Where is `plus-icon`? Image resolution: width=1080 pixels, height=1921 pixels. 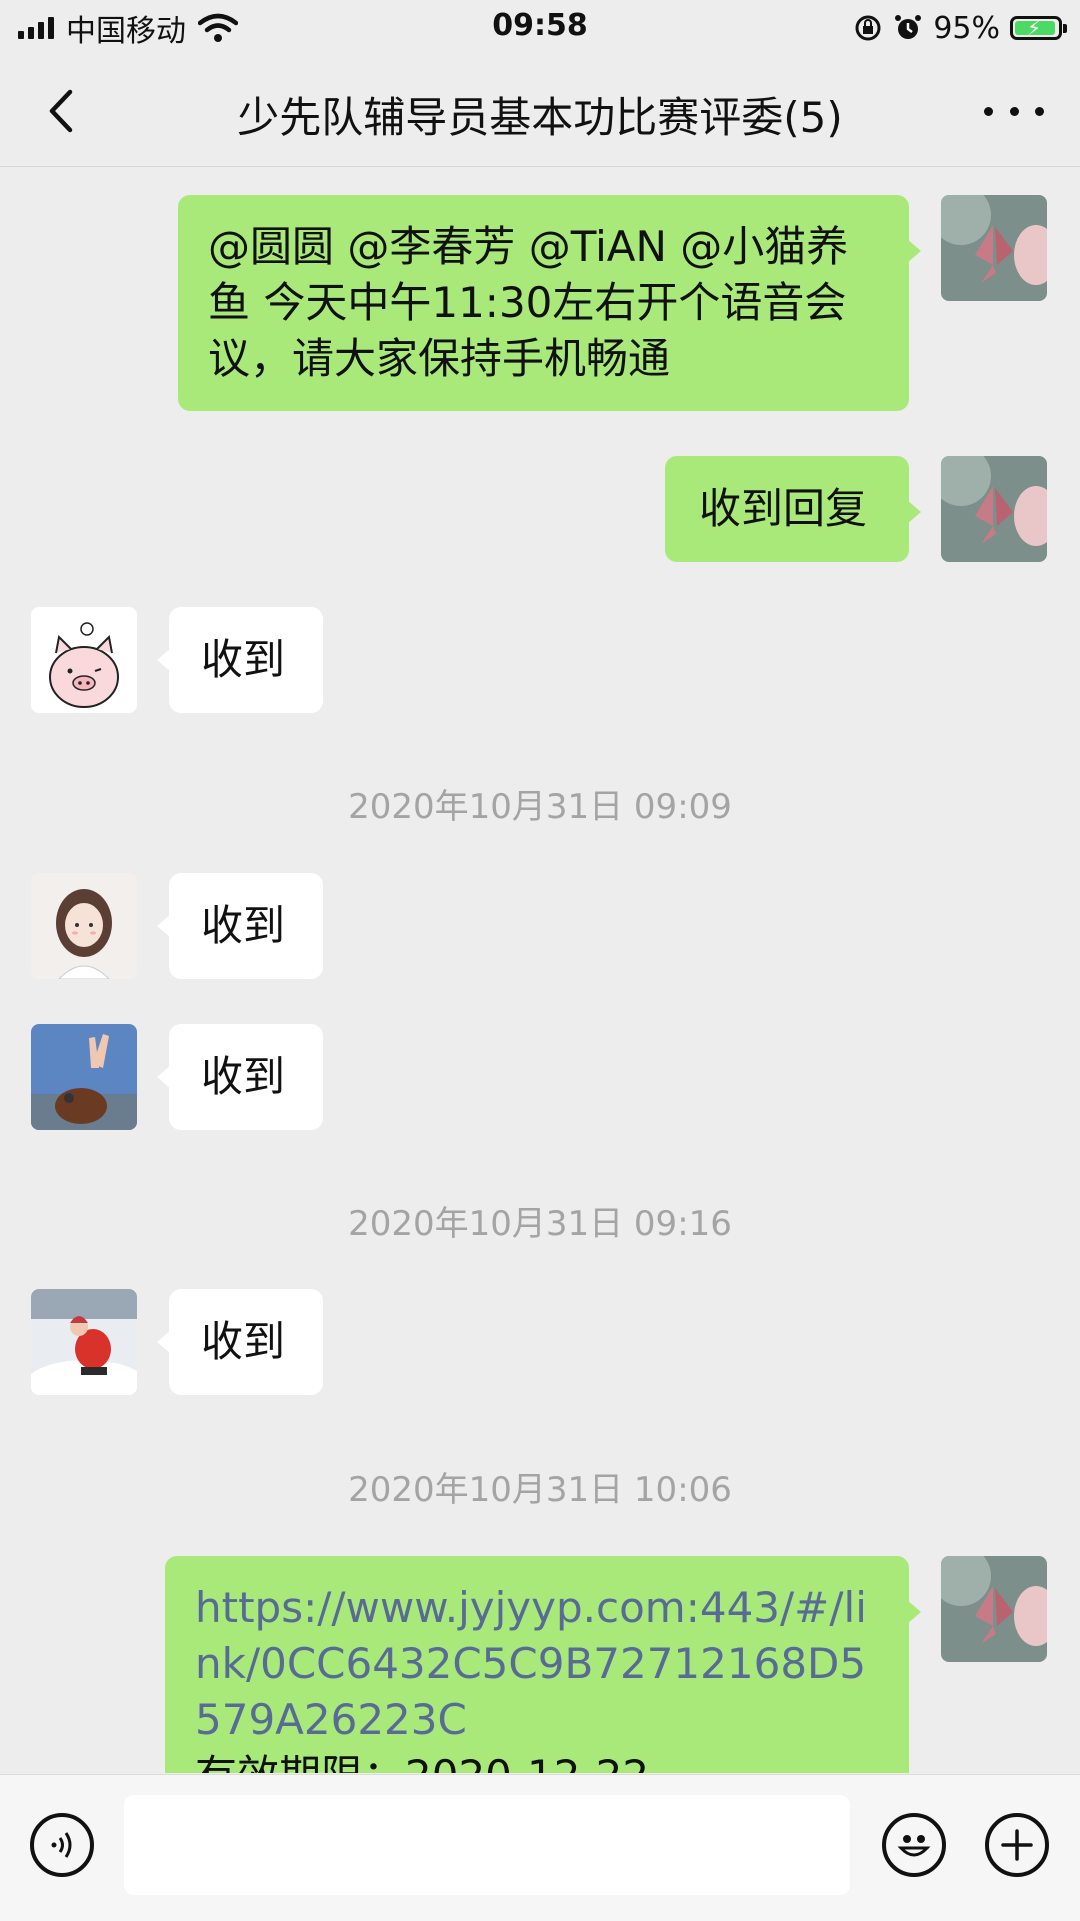
plus-icon is located at coordinates (1017, 1845).